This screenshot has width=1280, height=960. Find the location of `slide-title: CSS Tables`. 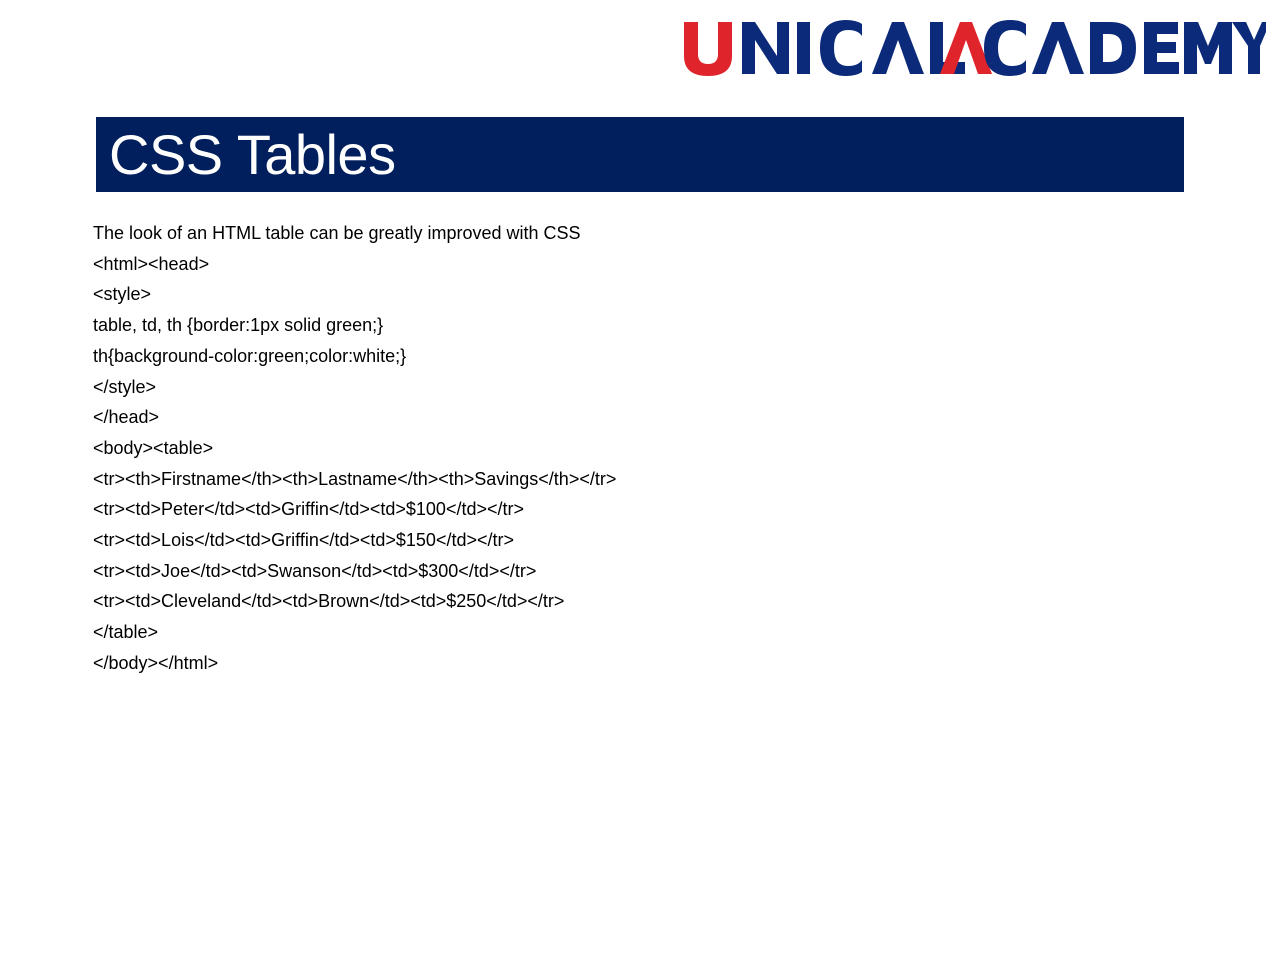

slide-title: CSS Tables is located at coordinates (252, 154).